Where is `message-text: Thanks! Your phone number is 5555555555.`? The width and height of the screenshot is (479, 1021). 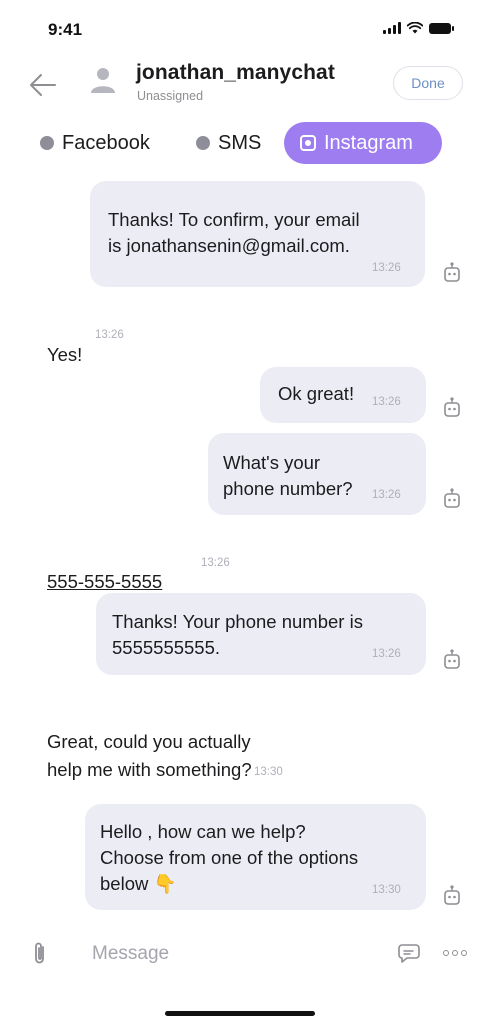
message-text: Thanks! Your phone number is 5555555555. is located at coordinates (237, 634).